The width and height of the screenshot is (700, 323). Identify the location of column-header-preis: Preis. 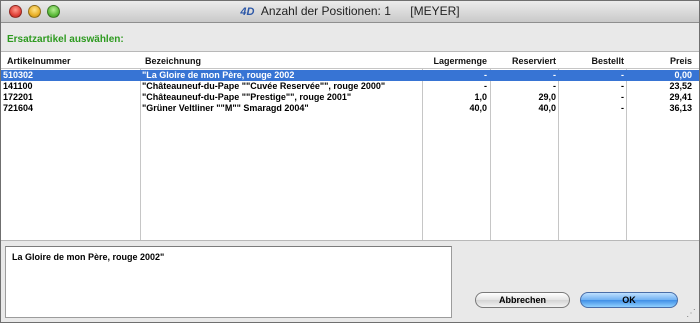
(660, 61).